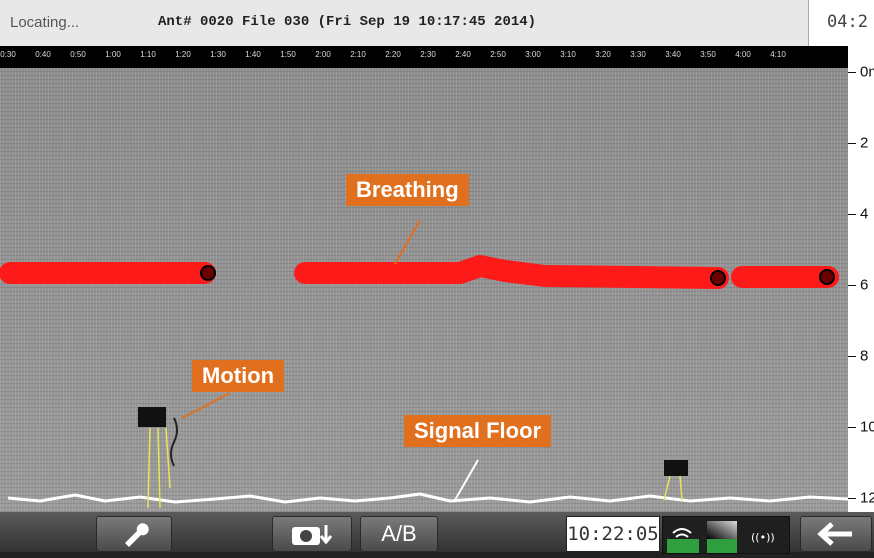 The height and width of the screenshot is (558, 874). What do you see at coordinates (864, 285) in the screenshot?
I see `depth-label: 6` at bounding box center [864, 285].